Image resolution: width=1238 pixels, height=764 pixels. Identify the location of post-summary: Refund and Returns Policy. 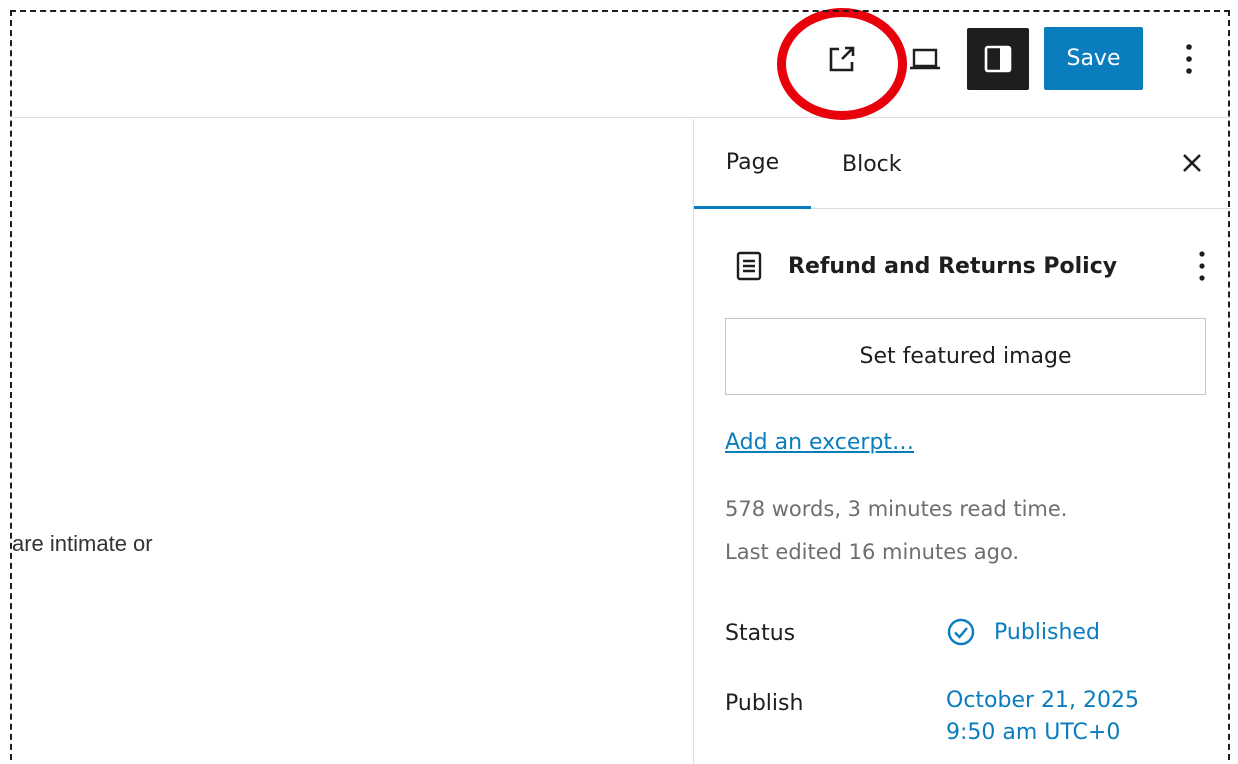
(966, 266).